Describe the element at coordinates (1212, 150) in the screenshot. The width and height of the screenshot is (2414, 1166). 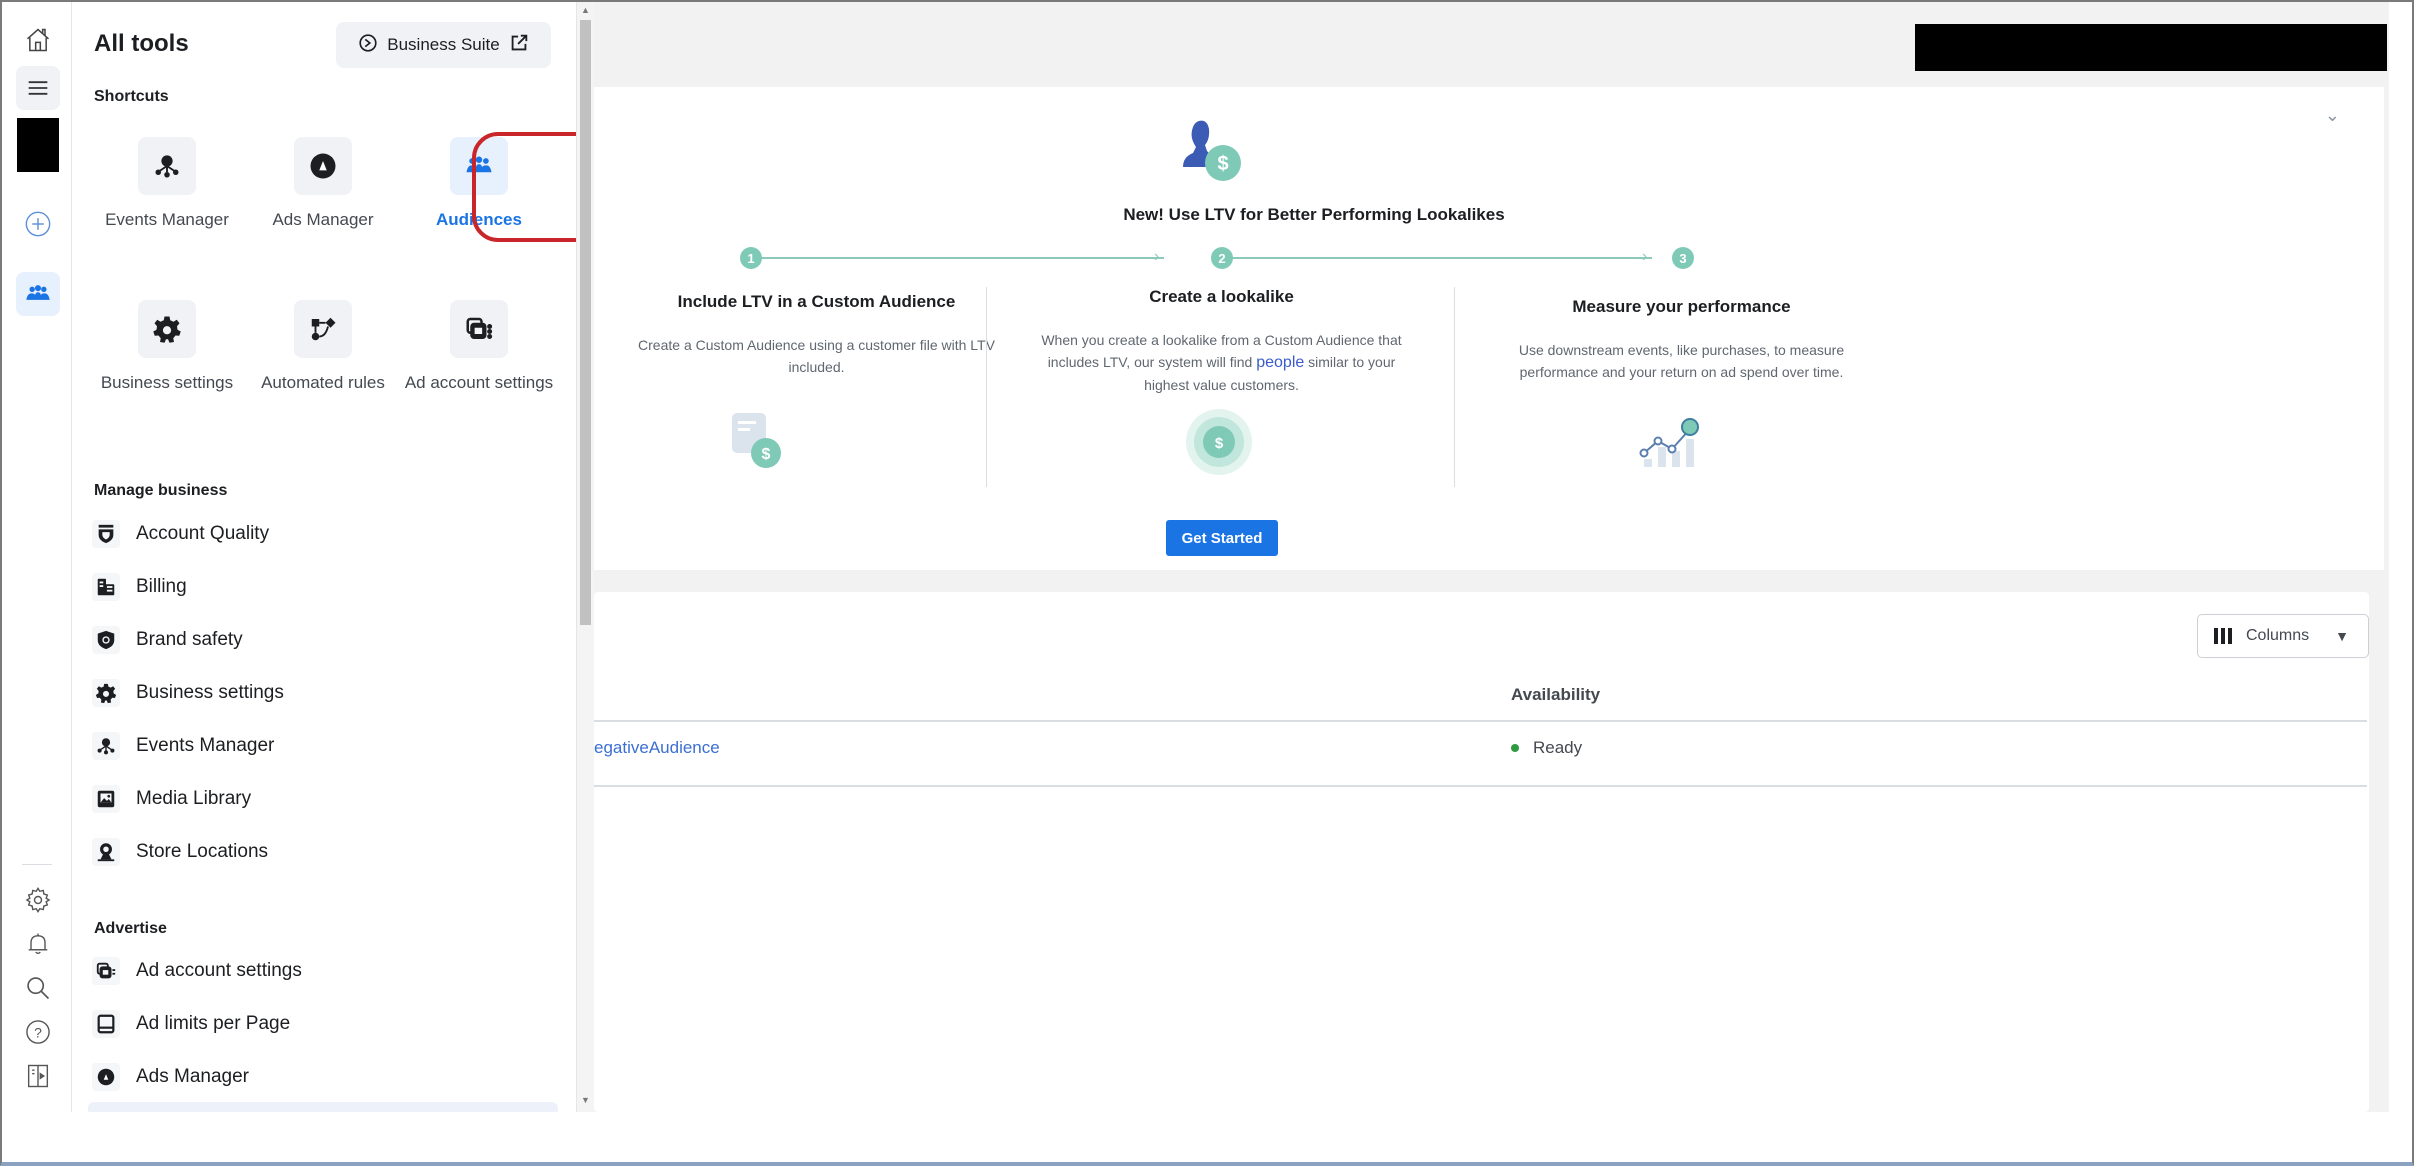
I see `person-dollar-icon: $` at that location.